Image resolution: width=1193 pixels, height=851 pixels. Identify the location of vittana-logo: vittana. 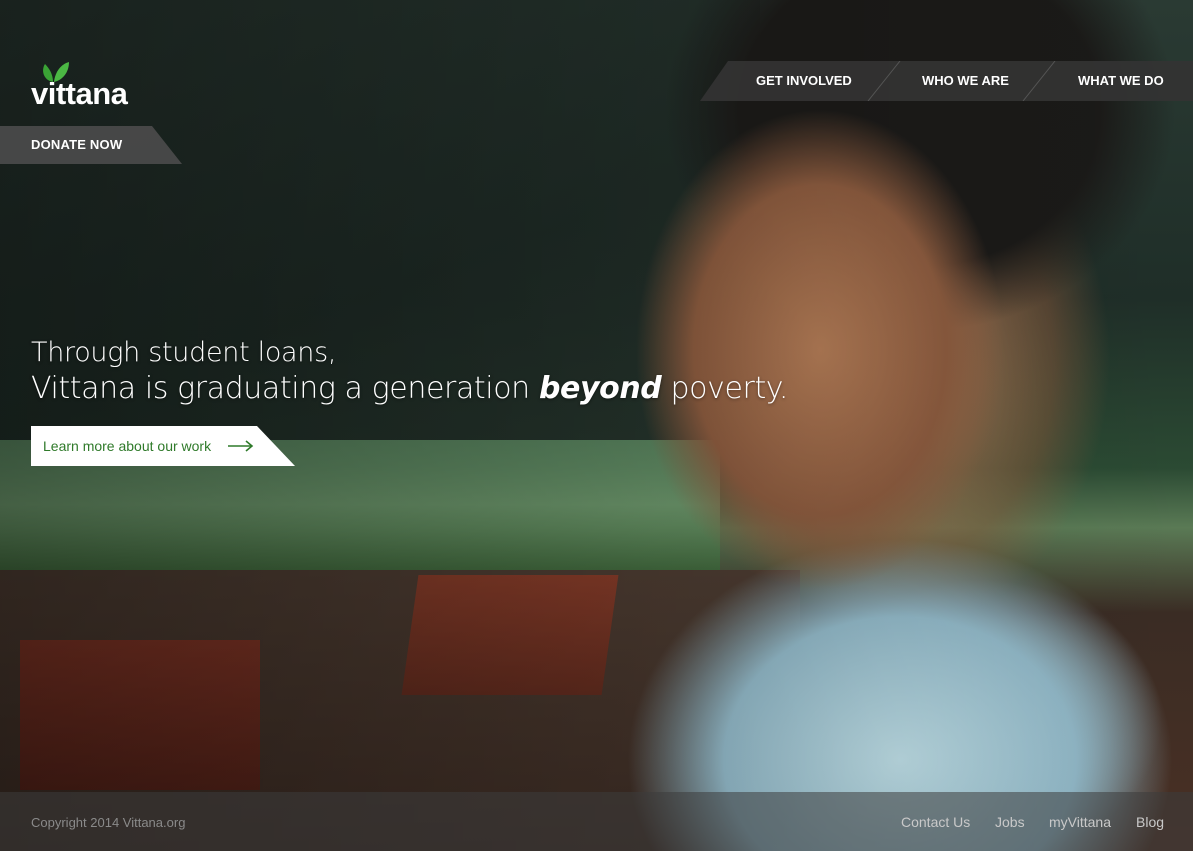
(91, 85).